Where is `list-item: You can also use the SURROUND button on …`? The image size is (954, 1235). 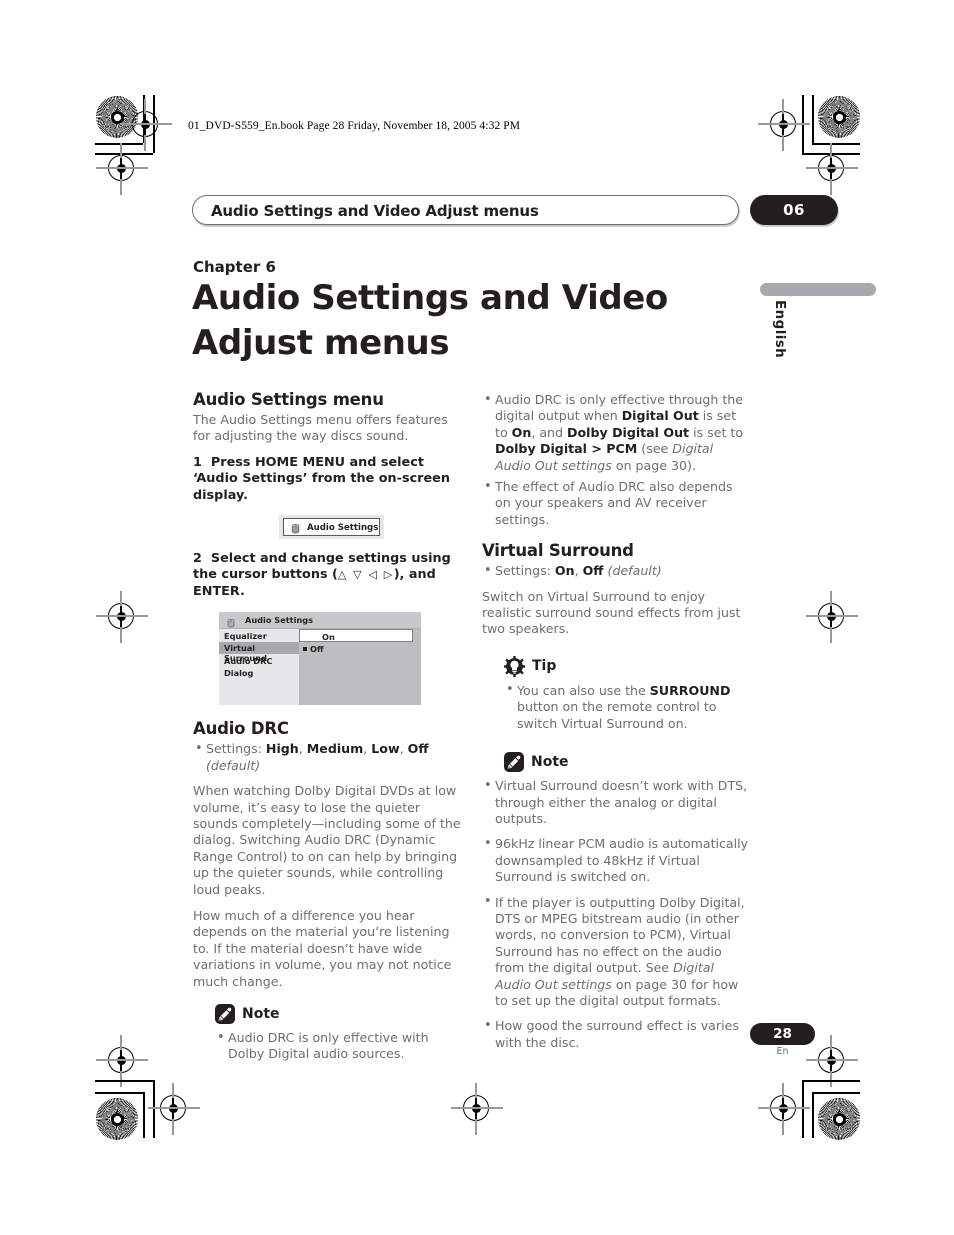
list-item: You can also use the SURROUND button on … is located at coordinates (628, 707).